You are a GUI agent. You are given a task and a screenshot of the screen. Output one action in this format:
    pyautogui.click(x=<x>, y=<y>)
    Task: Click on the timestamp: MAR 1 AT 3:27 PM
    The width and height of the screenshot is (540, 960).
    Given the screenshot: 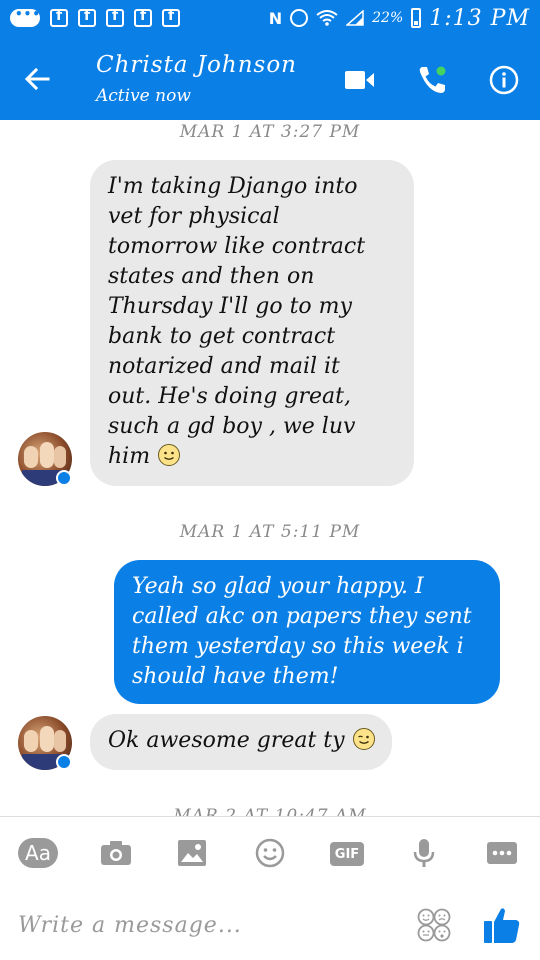 What is the action you would take?
    pyautogui.click(x=270, y=132)
    